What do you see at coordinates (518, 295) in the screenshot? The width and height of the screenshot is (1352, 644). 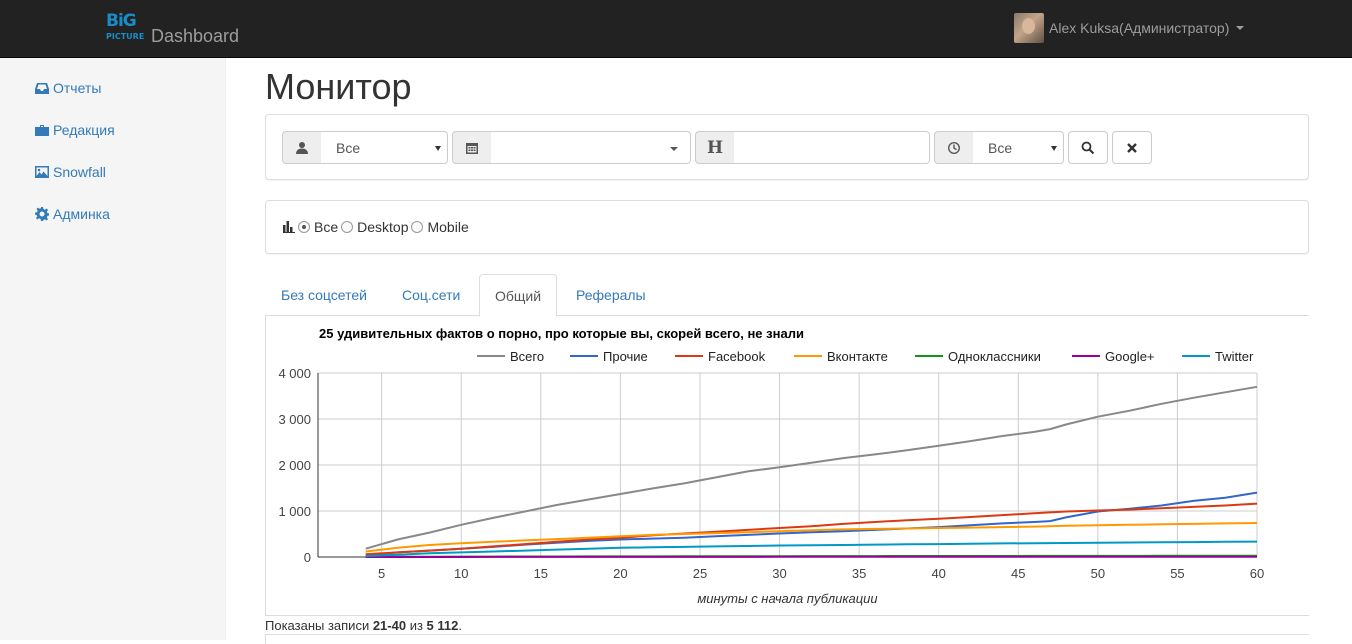 I see `tab-general: Общий` at bounding box center [518, 295].